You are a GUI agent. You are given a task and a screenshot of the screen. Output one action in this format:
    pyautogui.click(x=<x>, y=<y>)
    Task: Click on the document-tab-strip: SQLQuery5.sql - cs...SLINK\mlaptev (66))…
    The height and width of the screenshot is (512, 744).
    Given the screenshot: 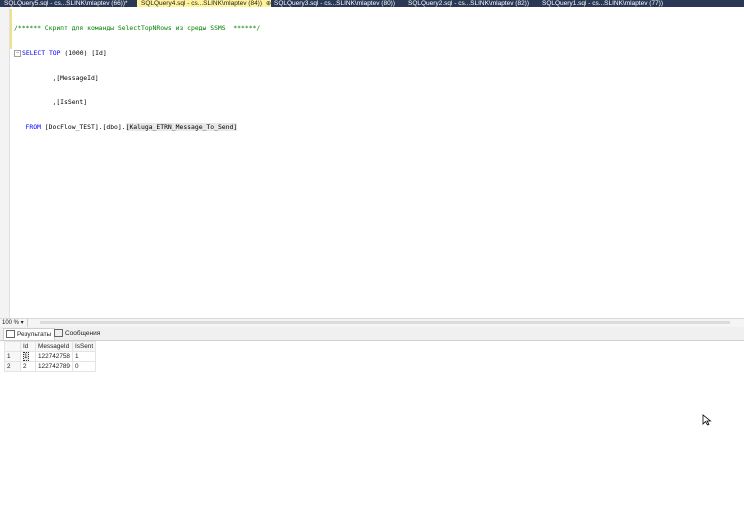 What is the action you would take?
    pyautogui.click(x=372, y=3)
    